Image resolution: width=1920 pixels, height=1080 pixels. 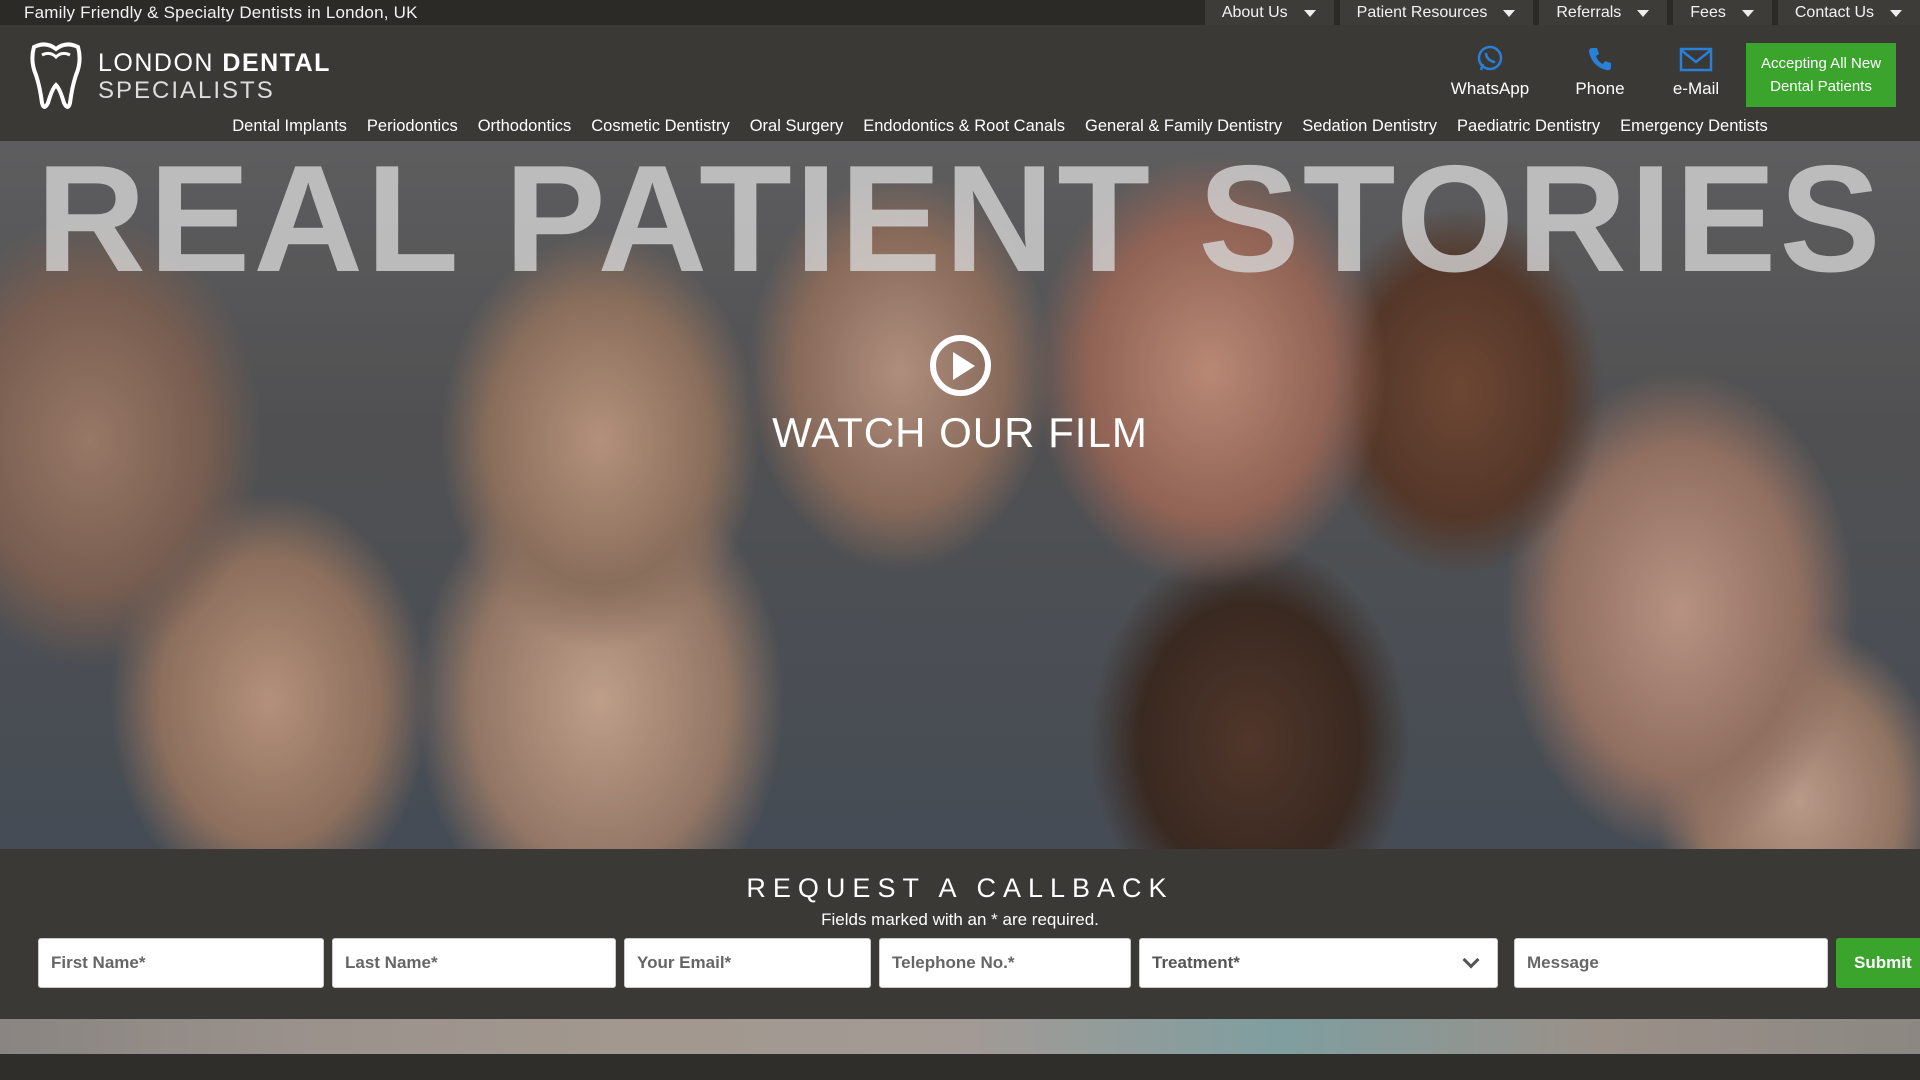 I want to click on contact-links: WhatsApp Phone e-Mail, so click(x=1586, y=72).